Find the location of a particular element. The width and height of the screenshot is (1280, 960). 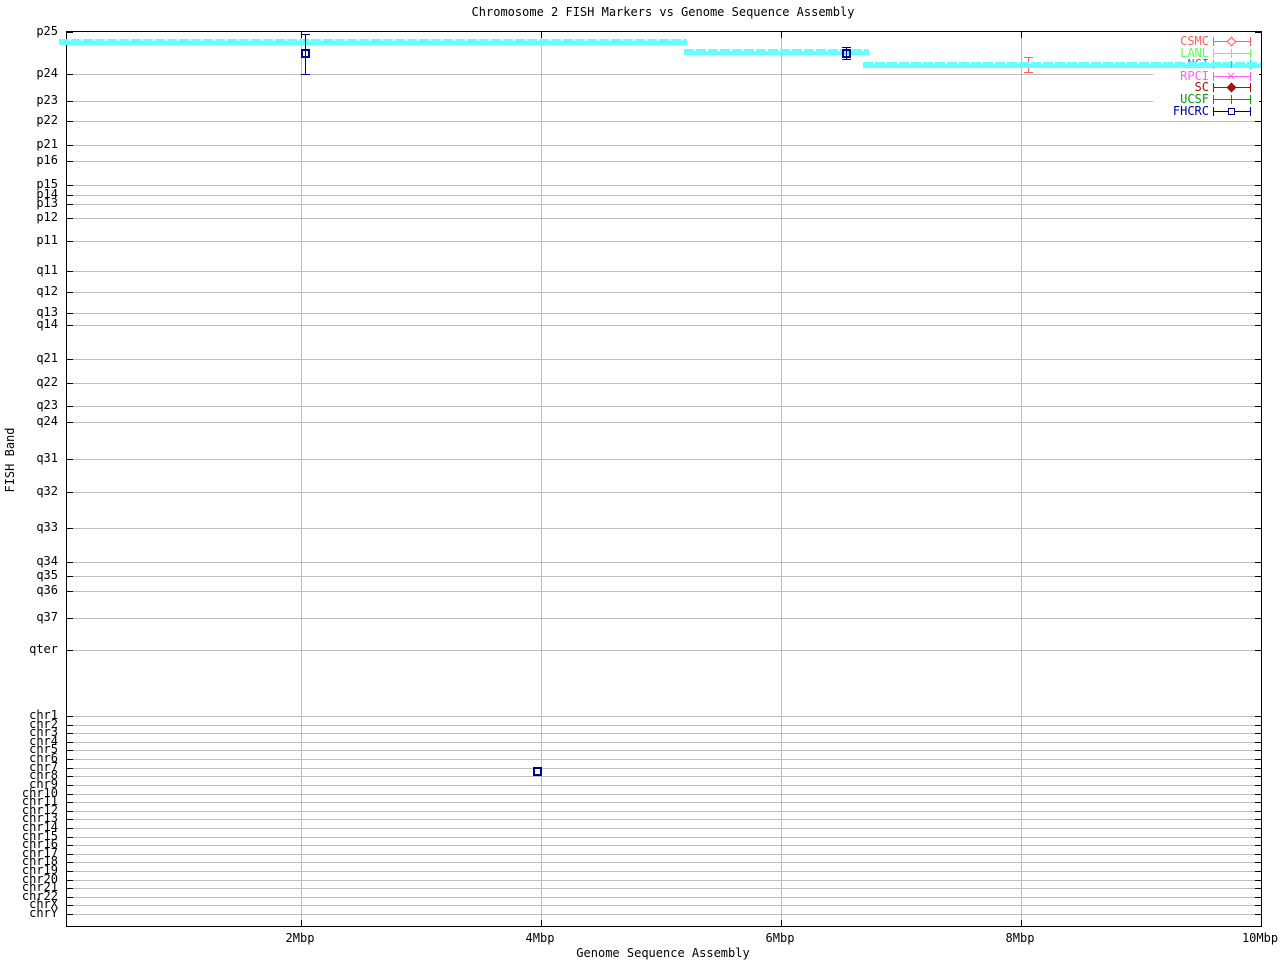

y-tick-label: p11 is located at coordinates (47, 240).